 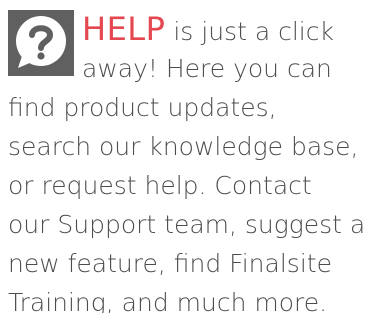 What do you see at coordinates (207, 68) in the screenshot?
I see `help-text-line-2: away! Here you can` at bounding box center [207, 68].